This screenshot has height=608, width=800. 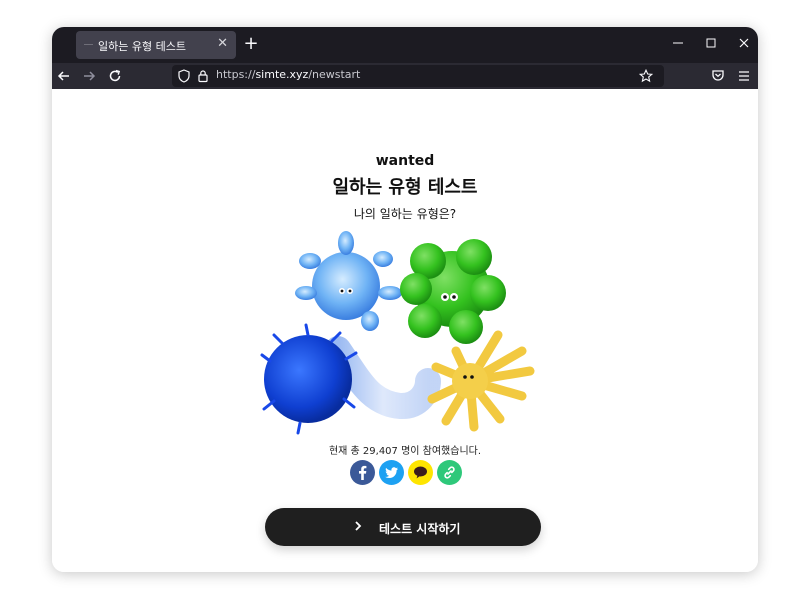 I want to click on share-kakaotalk-button, so click(x=420, y=472).